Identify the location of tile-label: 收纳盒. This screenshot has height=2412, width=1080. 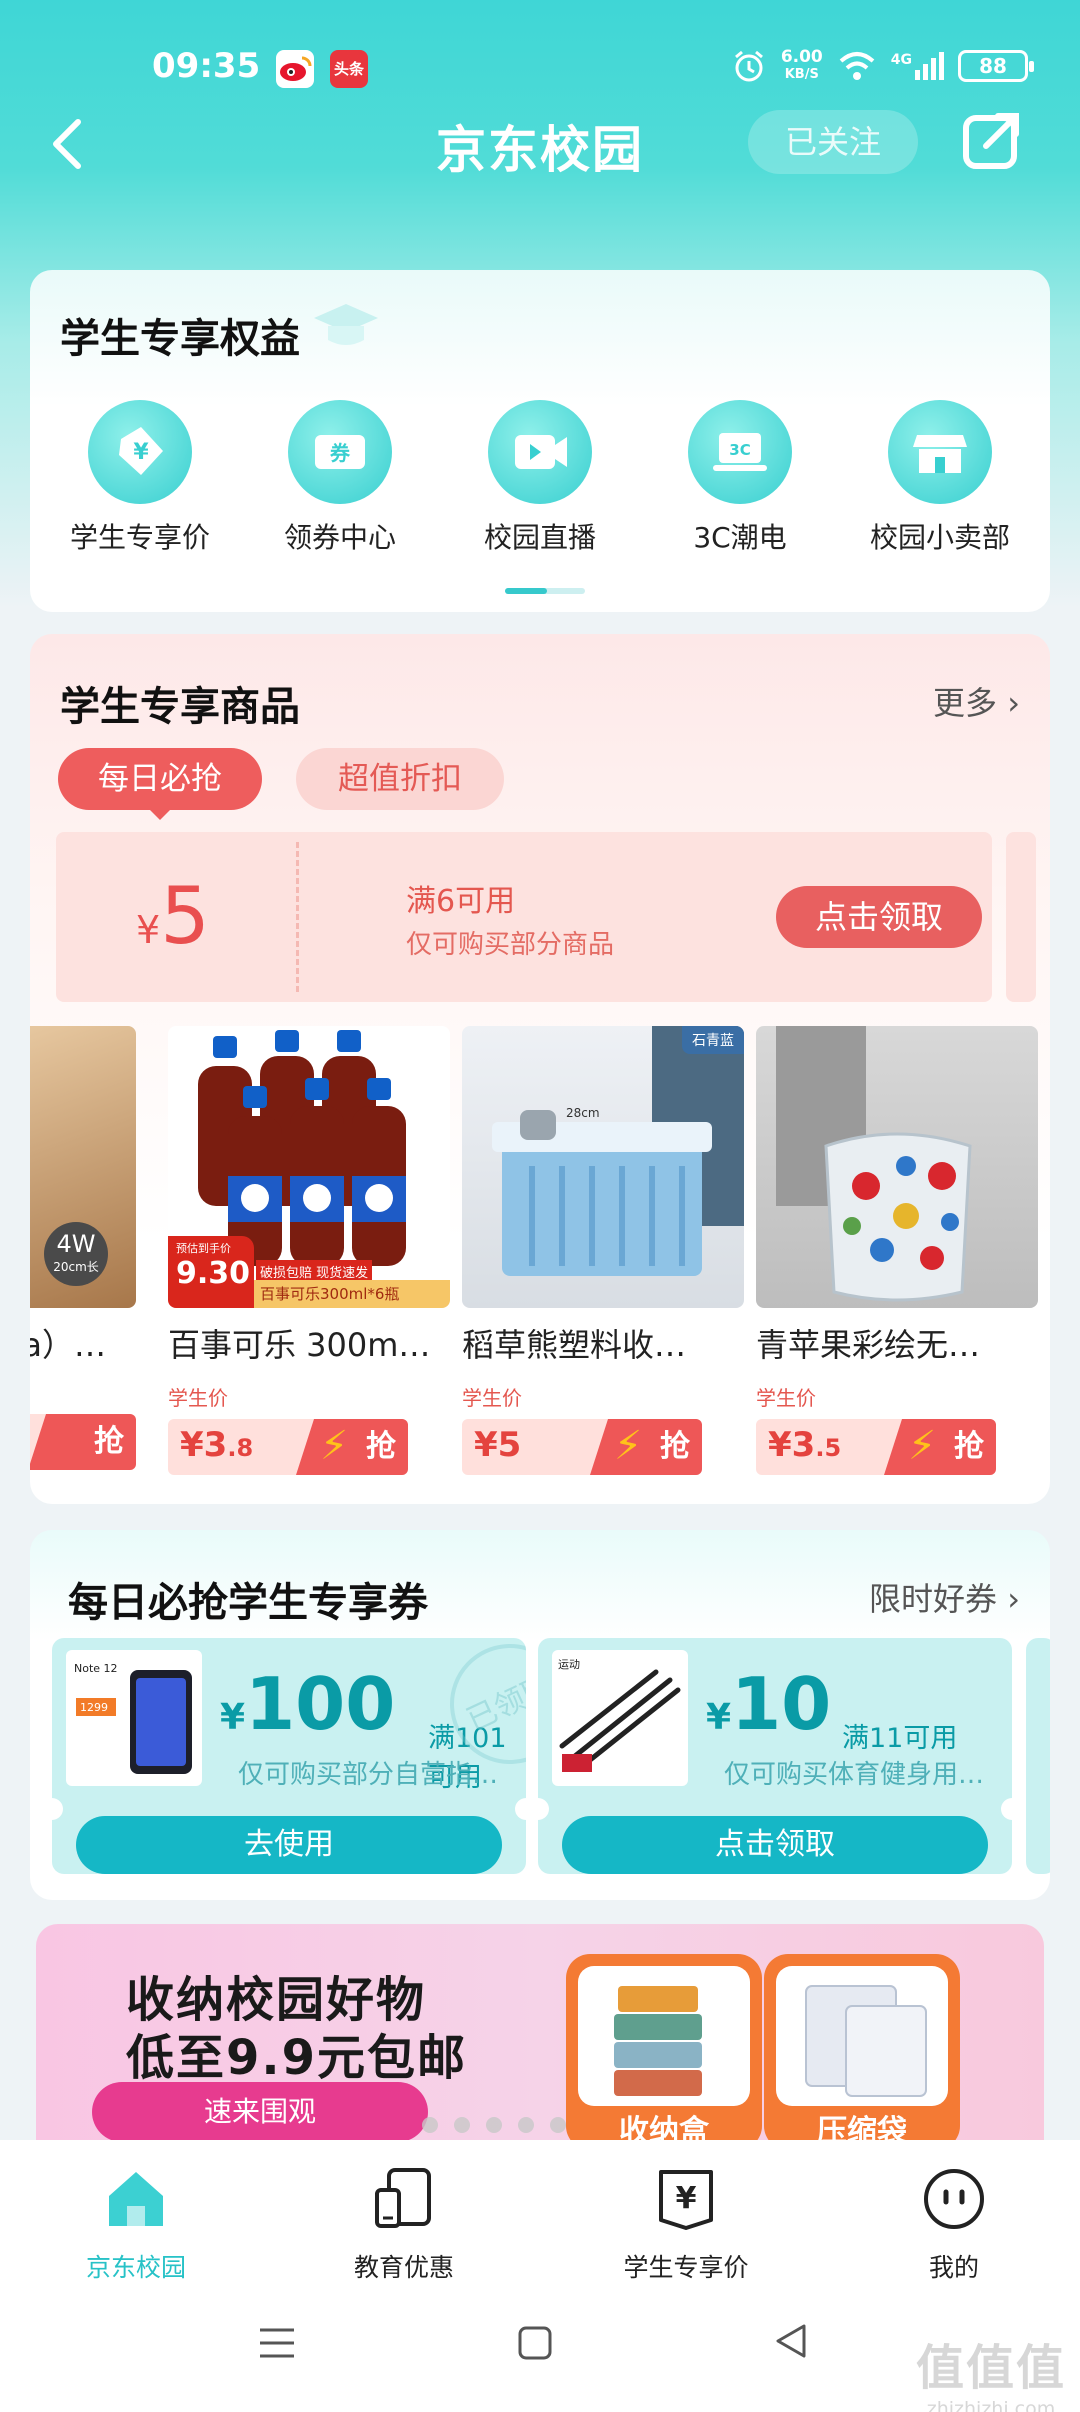
(664, 2127).